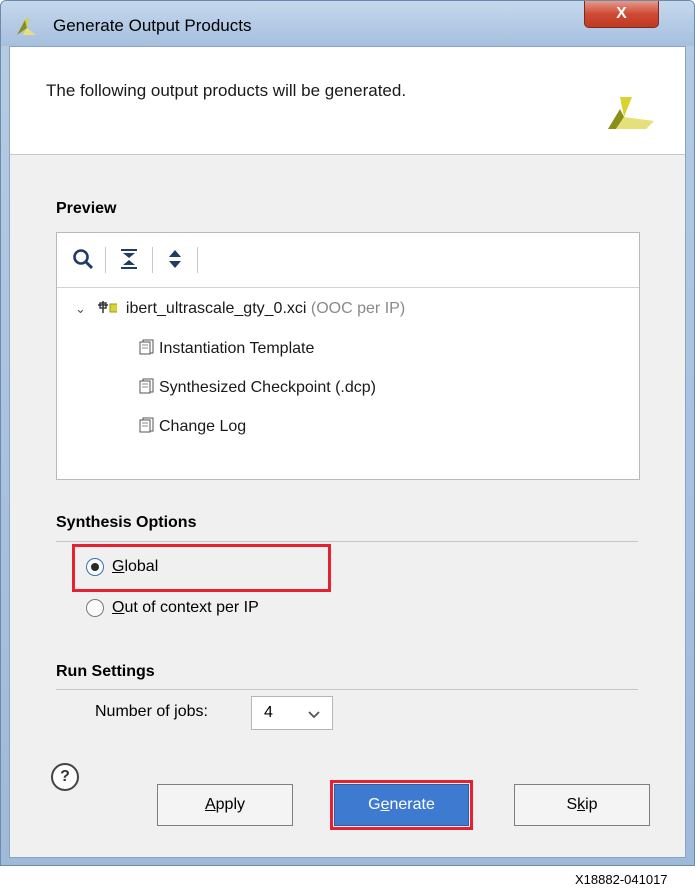 This screenshot has height=892, width=695. What do you see at coordinates (385, 804) in the screenshot?
I see `mnemonic-letter: e` at bounding box center [385, 804].